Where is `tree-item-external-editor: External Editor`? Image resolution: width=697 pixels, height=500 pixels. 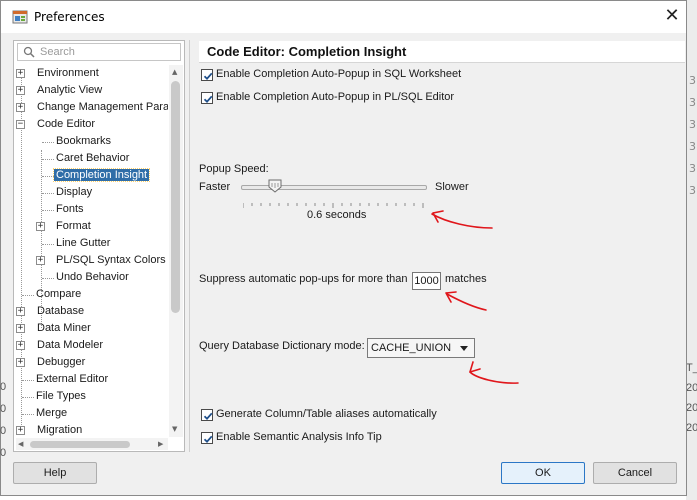 tree-item-external-editor: External Editor is located at coordinates (72, 379).